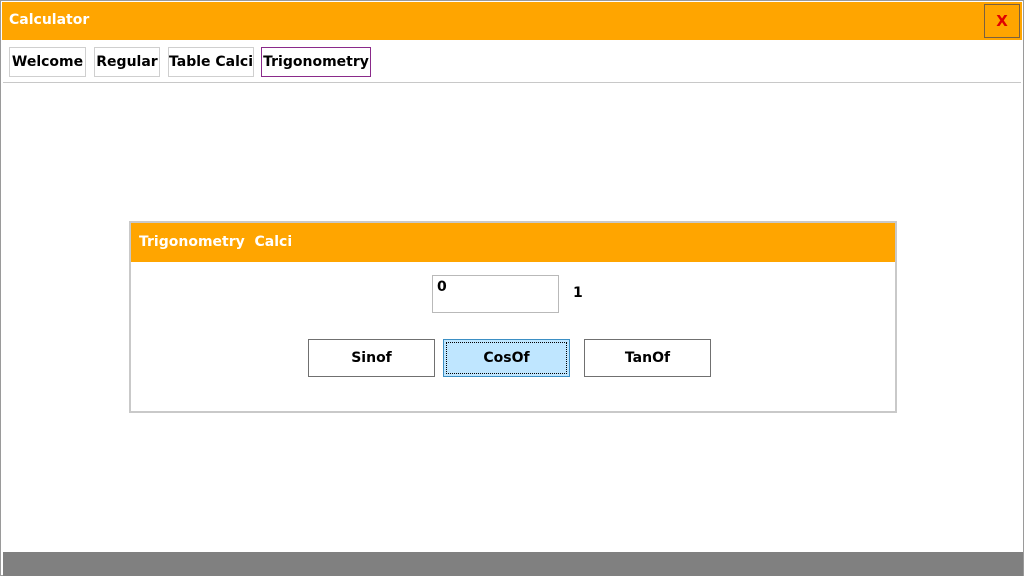 The width and height of the screenshot is (1024, 576). I want to click on tab-trigonometry: Trigonometry, so click(316, 62).